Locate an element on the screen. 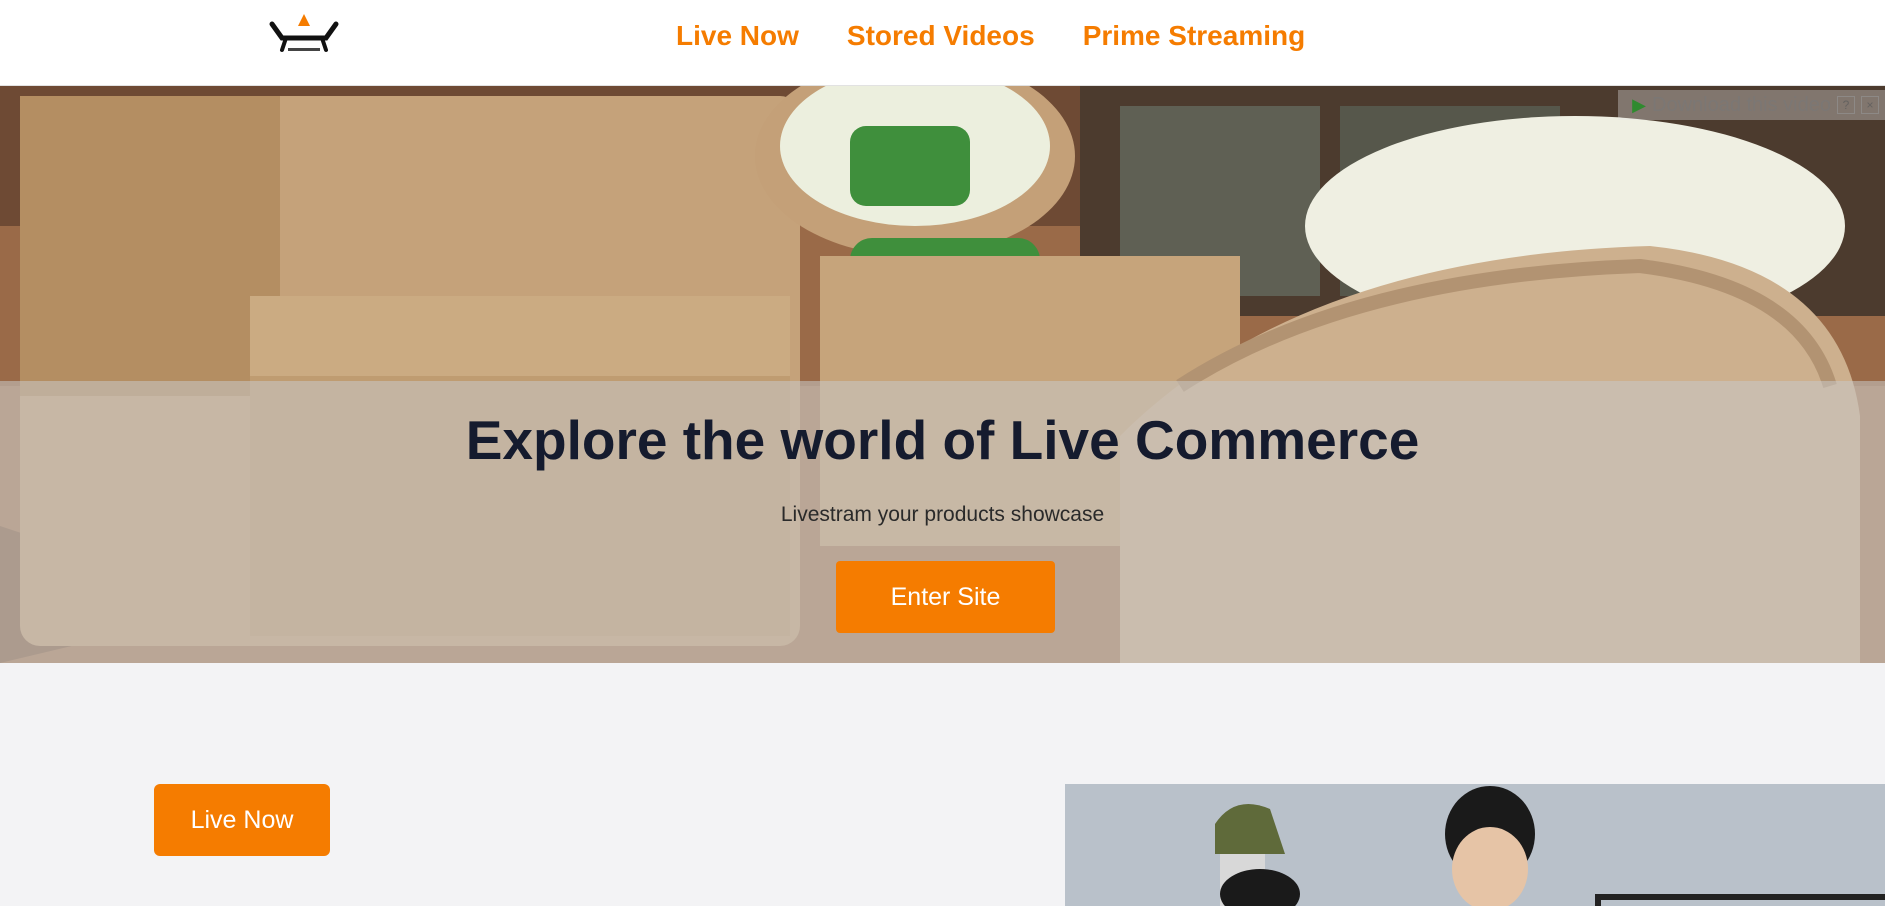  hero-subtitle: Livestram your products showcase is located at coordinates (942, 514).